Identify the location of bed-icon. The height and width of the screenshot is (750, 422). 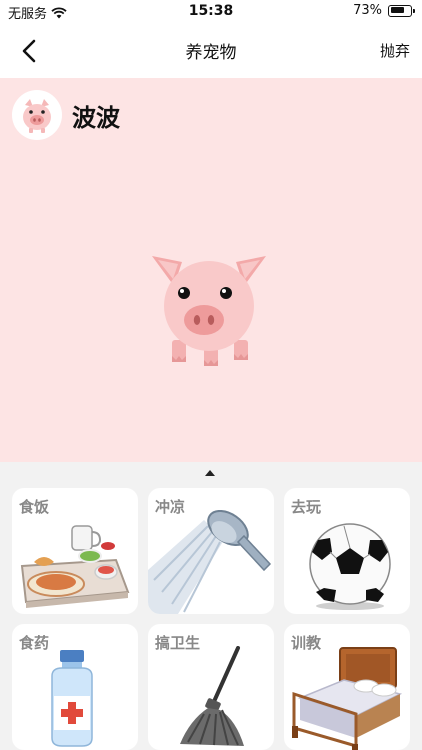
(347, 698).